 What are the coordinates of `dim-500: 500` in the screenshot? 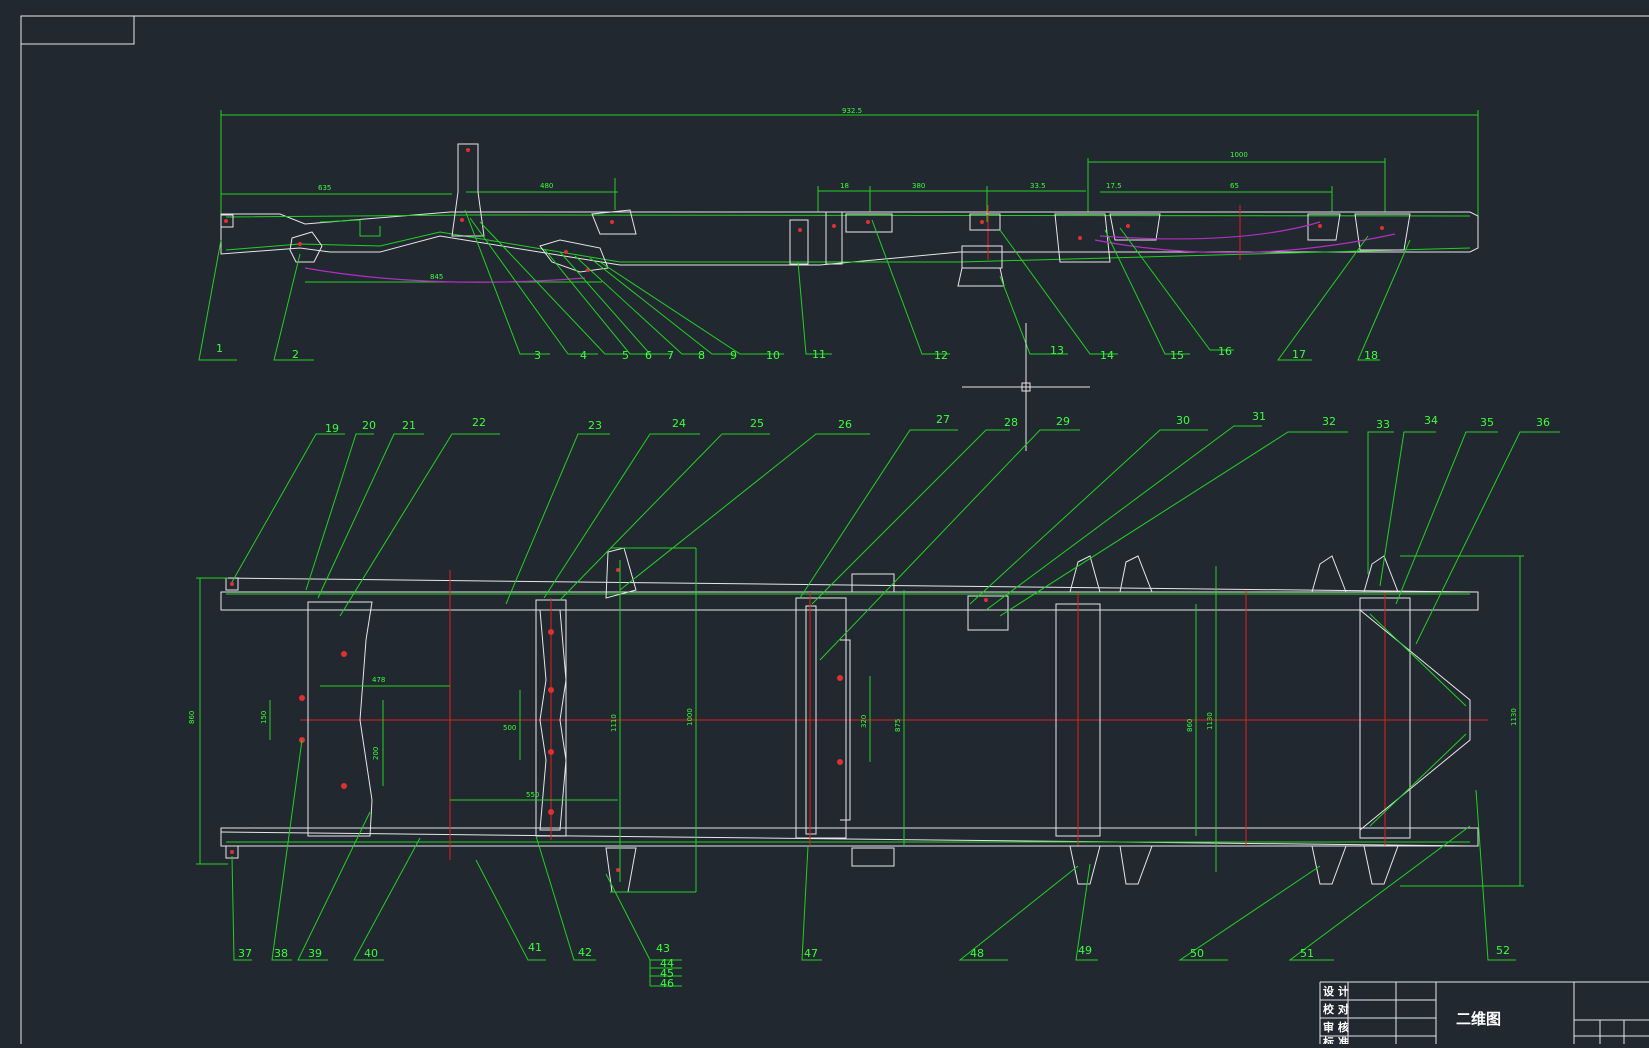 It's located at (509, 728).